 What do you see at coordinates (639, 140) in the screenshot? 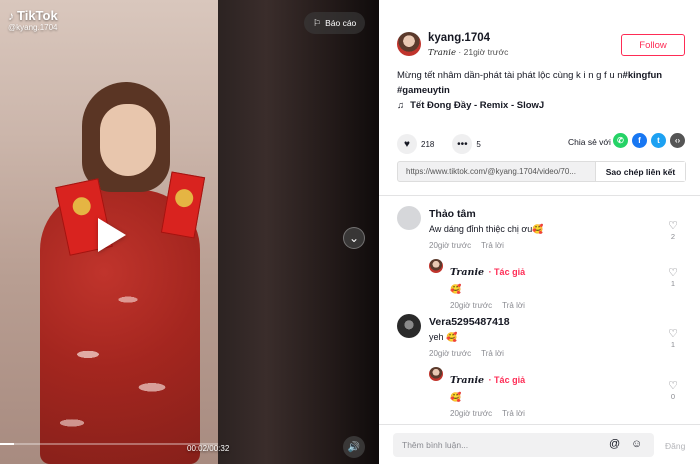
I see `facebook-icon: f` at bounding box center [639, 140].